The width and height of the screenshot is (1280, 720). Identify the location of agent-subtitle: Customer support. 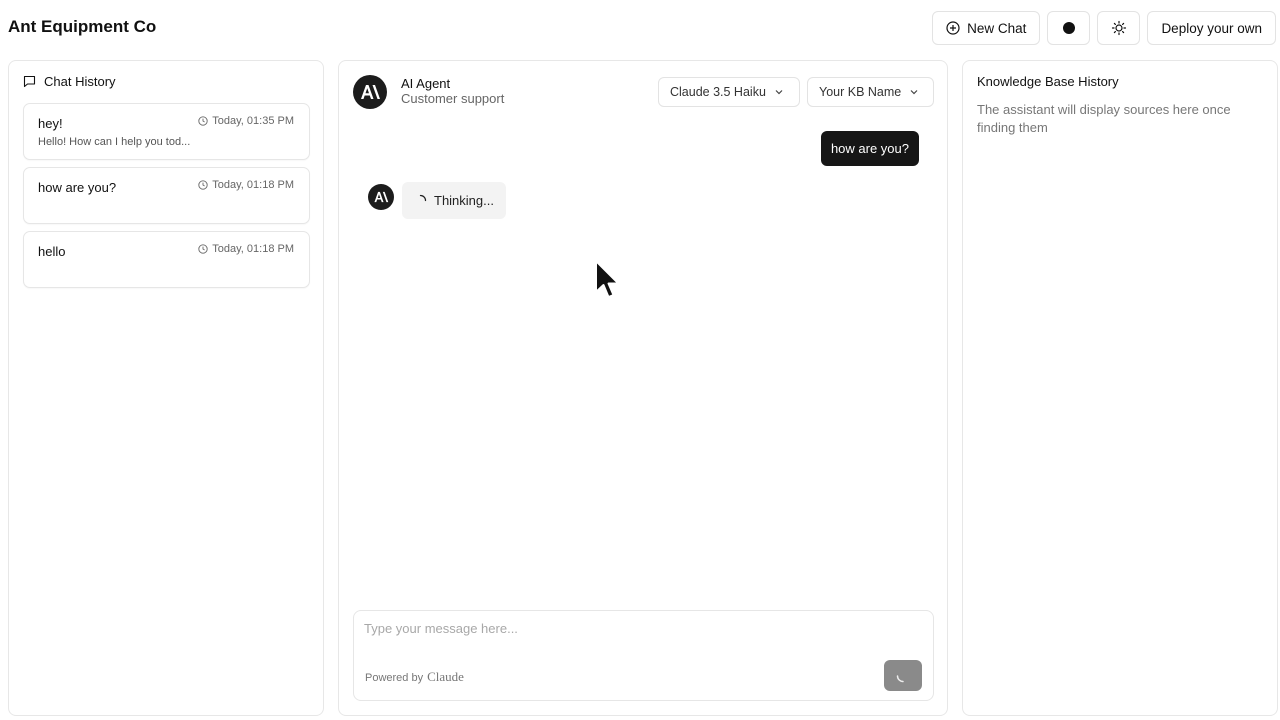
(453, 98).